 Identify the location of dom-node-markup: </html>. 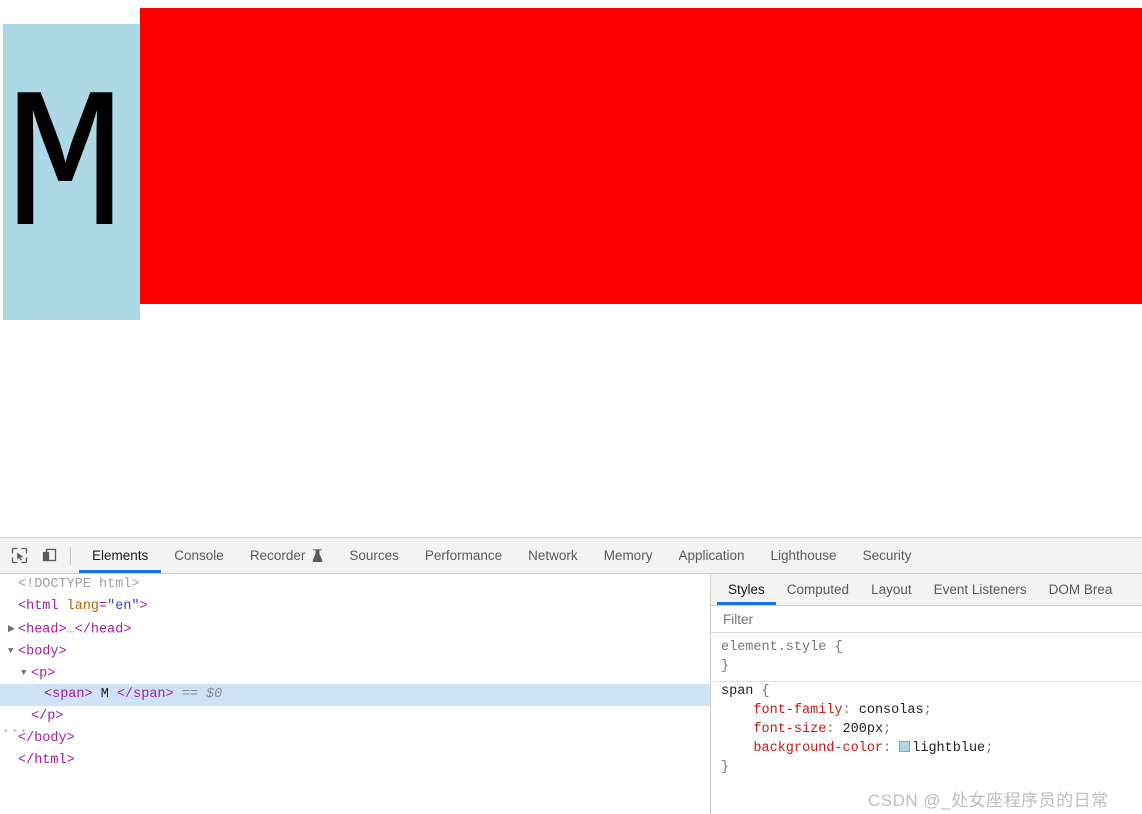
(46, 760).